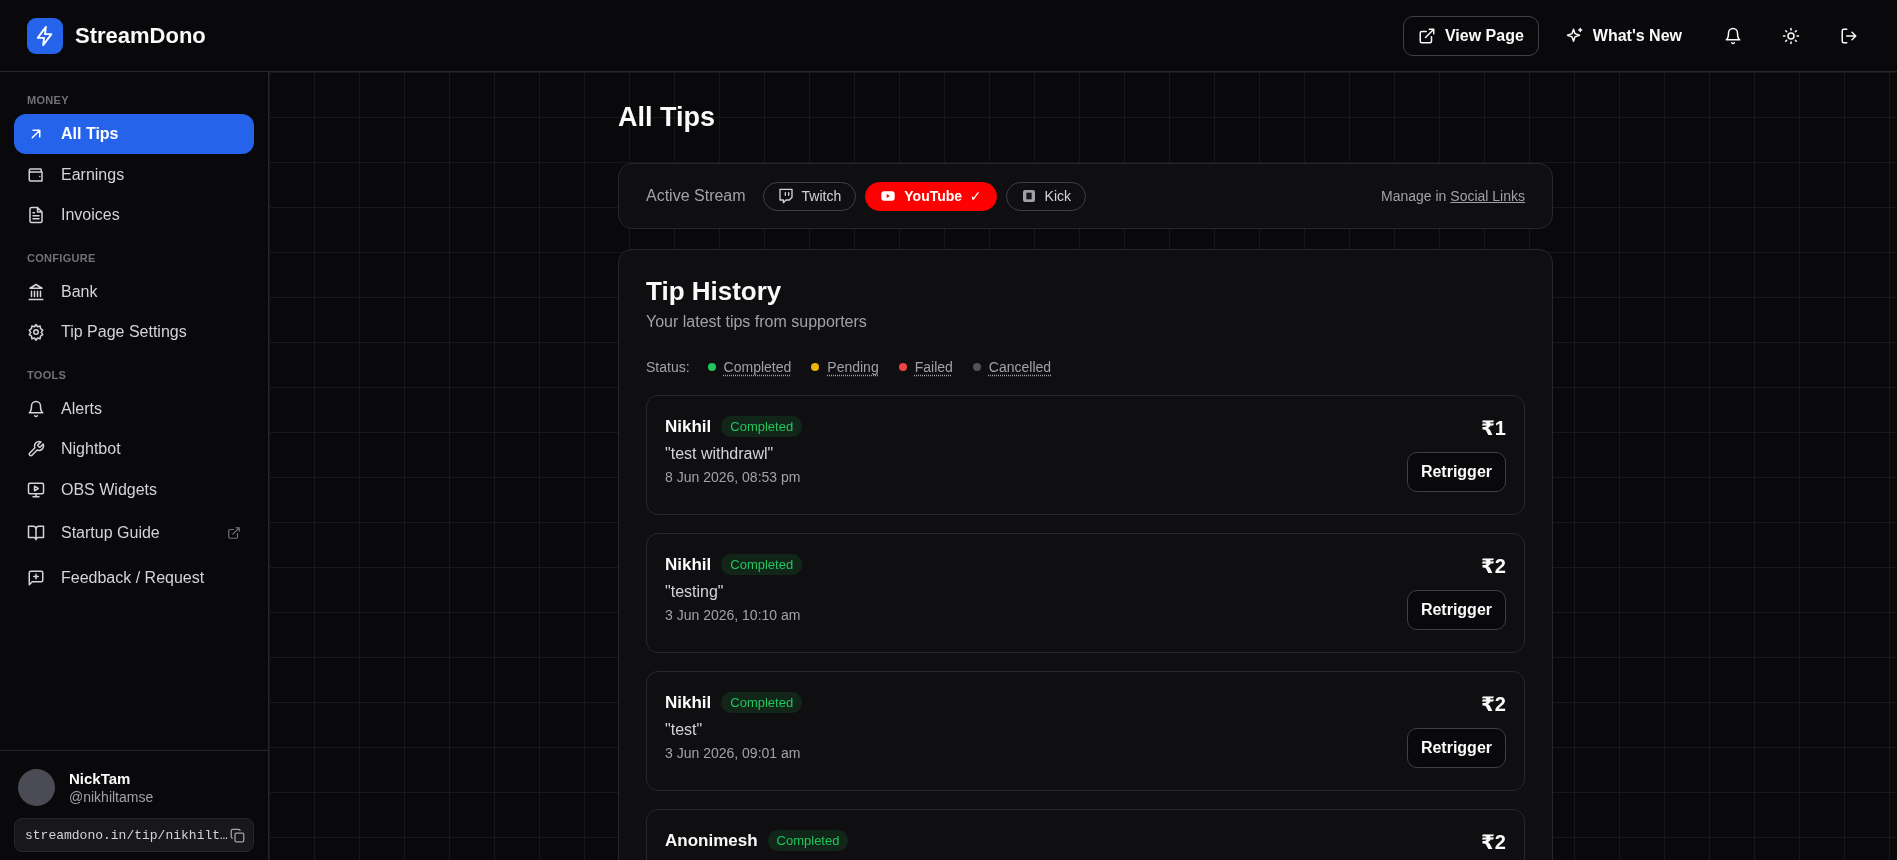  I want to click on social-links-link: Social Links, so click(1487, 196).